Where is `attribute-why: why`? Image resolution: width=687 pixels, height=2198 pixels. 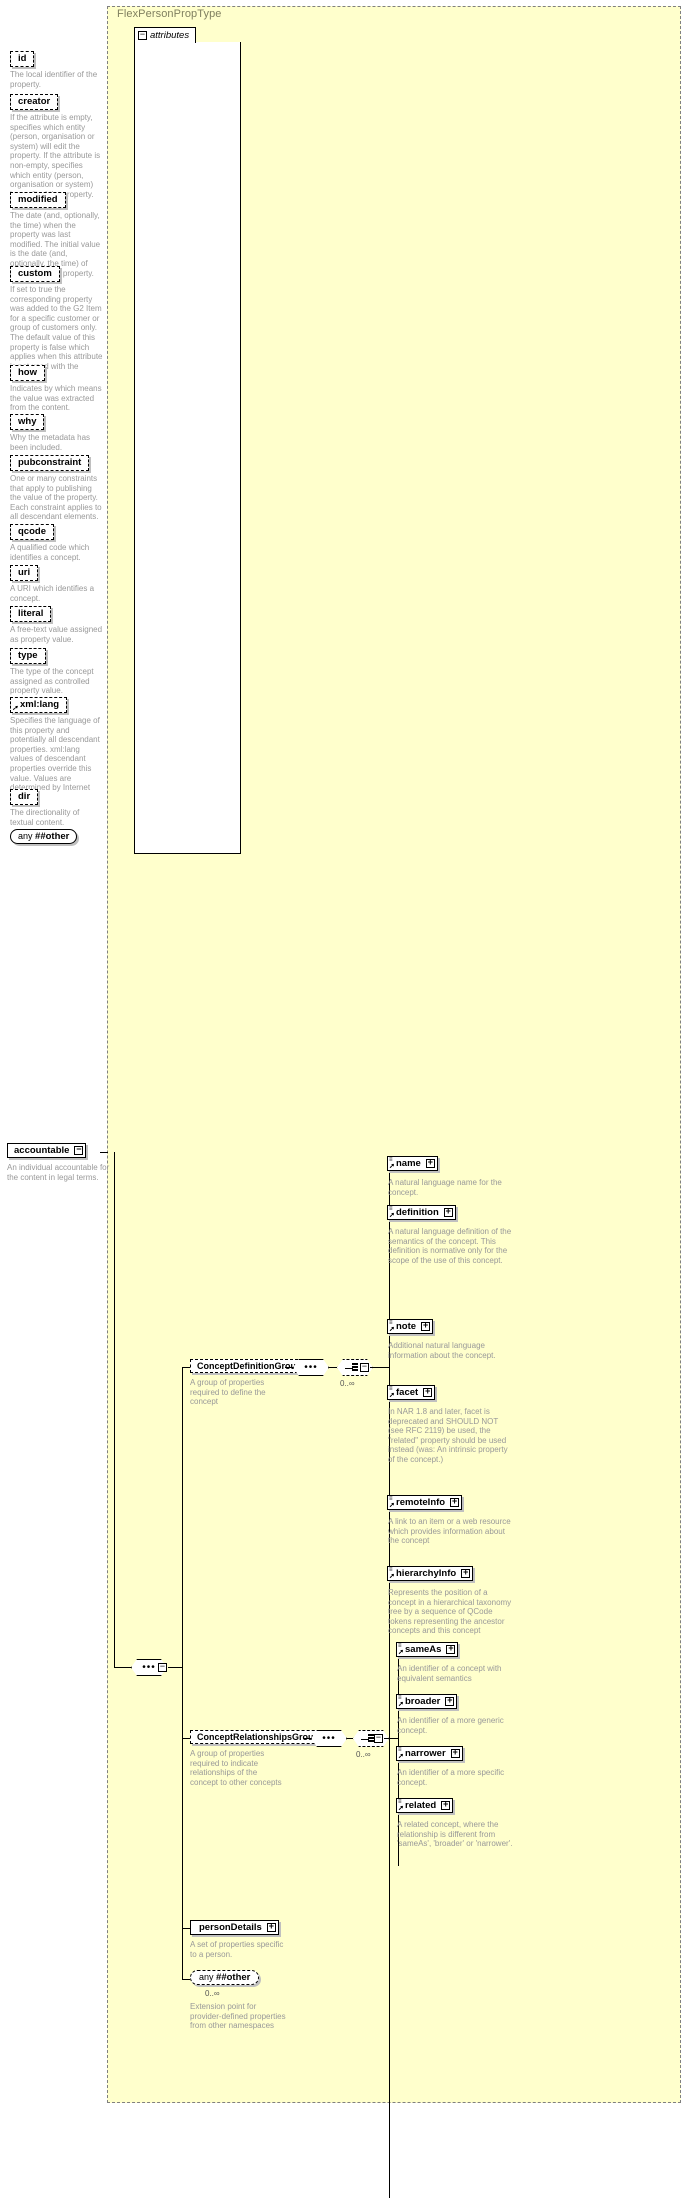
attribute-why: why is located at coordinates (27, 422).